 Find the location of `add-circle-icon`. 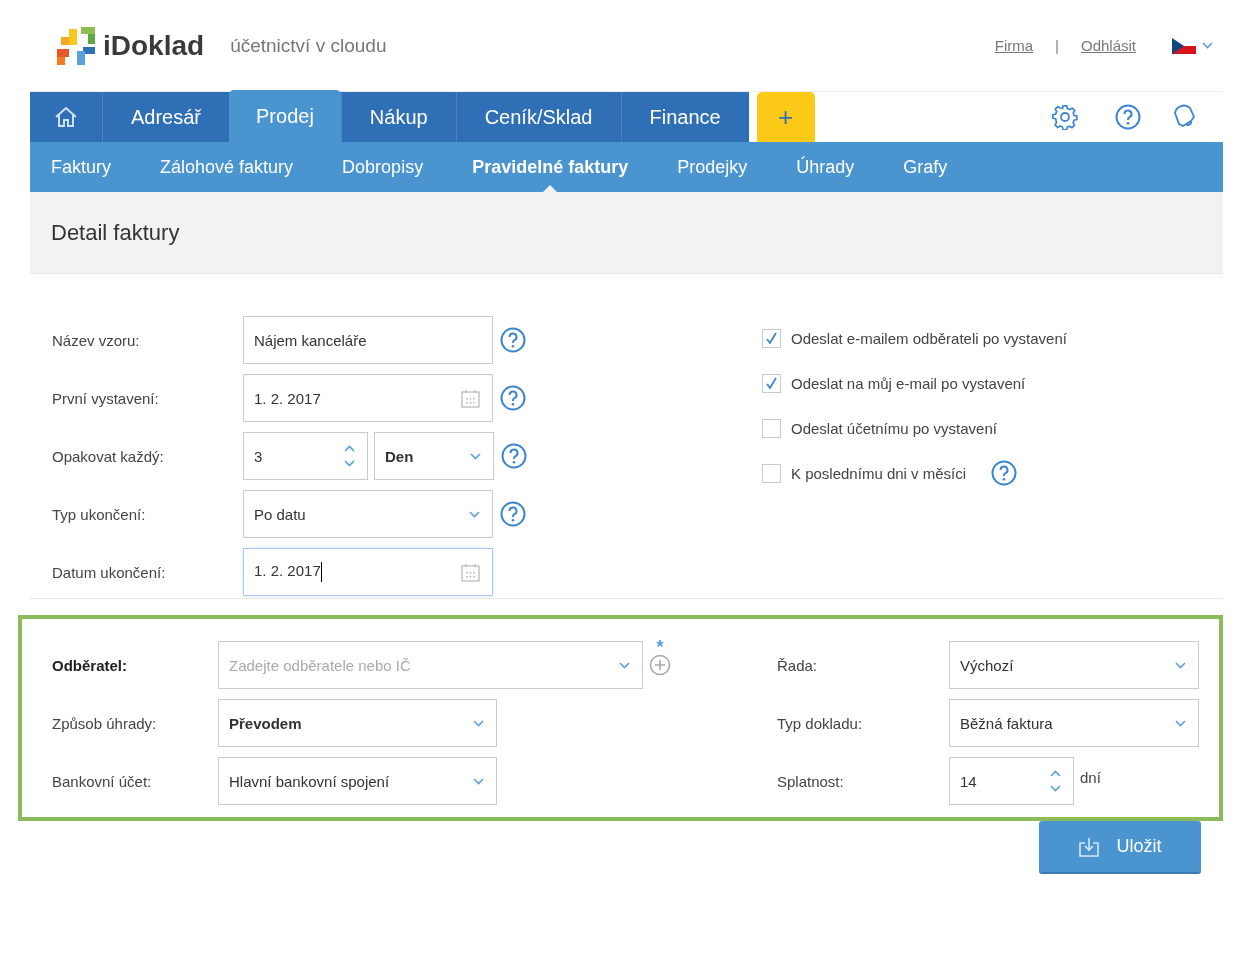

add-circle-icon is located at coordinates (660, 665).